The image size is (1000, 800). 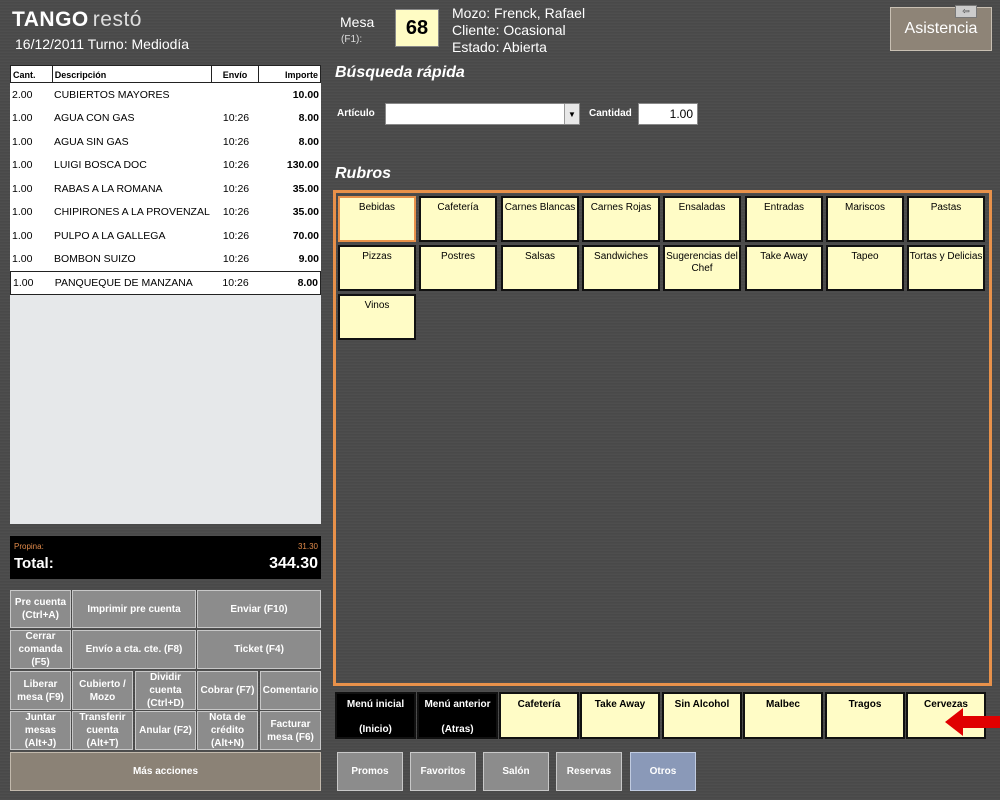 What do you see at coordinates (165, 142) in the screenshot?
I see `order-row: 1.00 AGUA SIN GAS 10:26 8.00` at bounding box center [165, 142].